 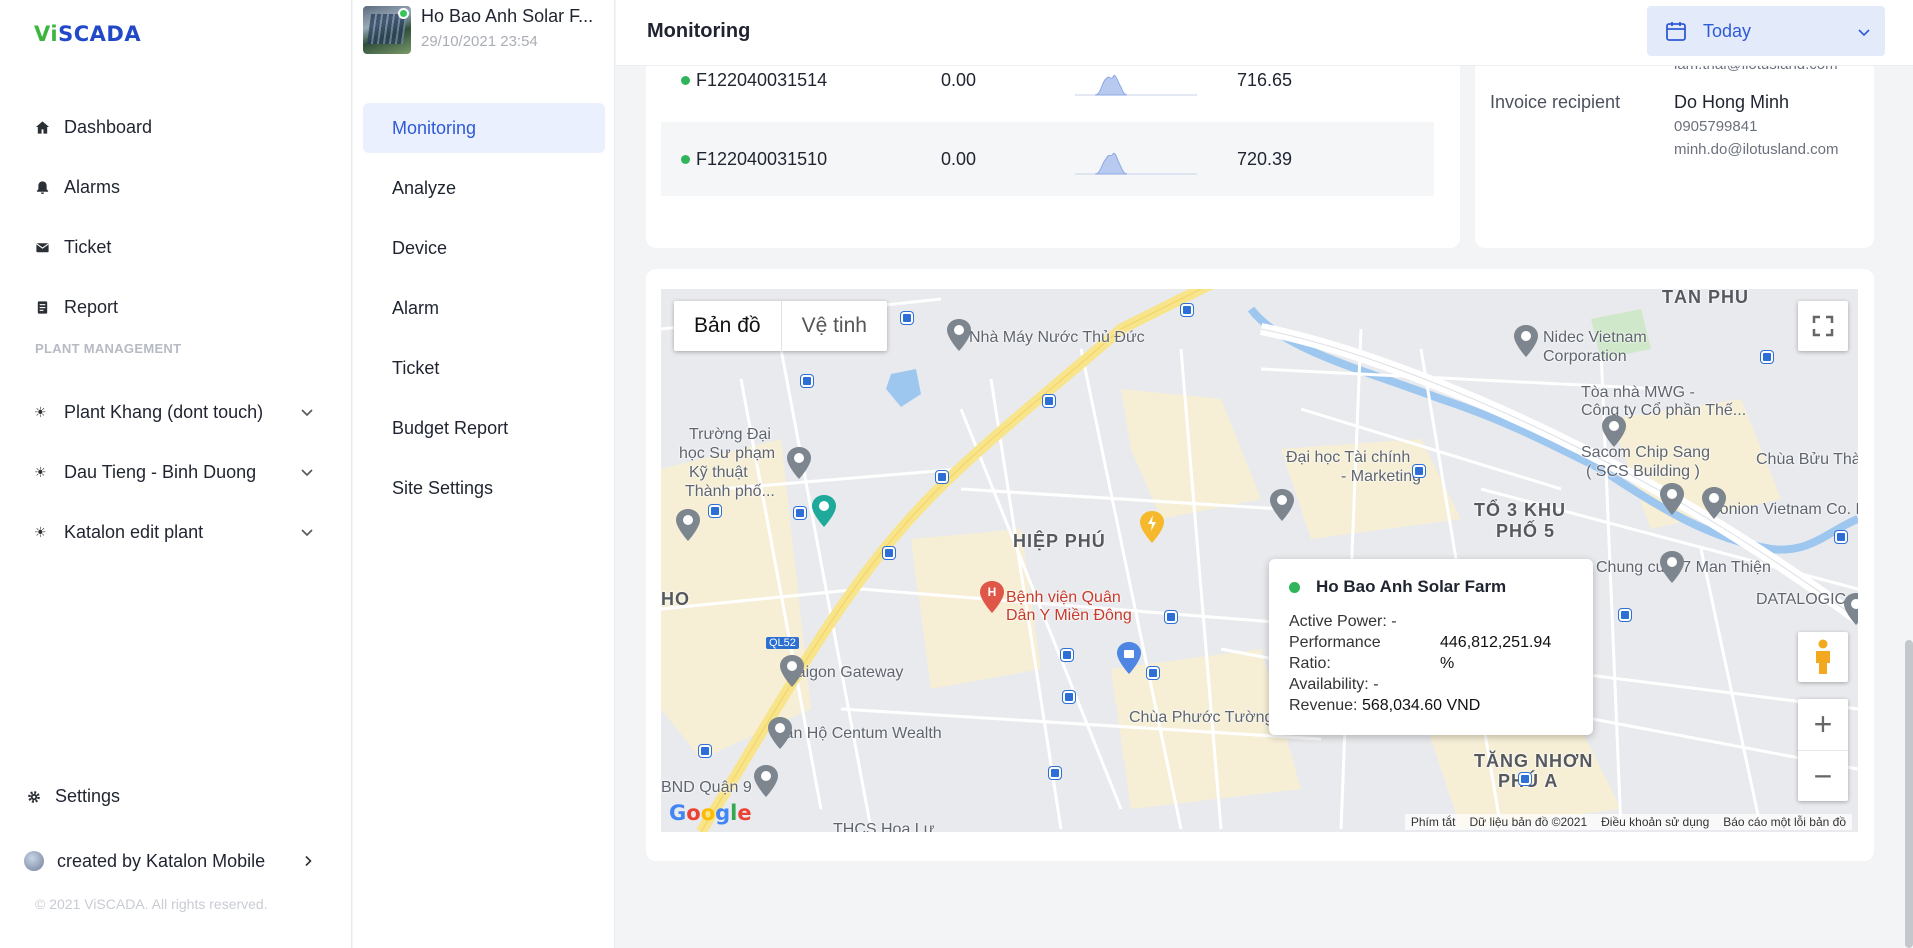 I want to click on keyboard-shortcuts-link: Phím tắt, so click(x=1433, y=822).